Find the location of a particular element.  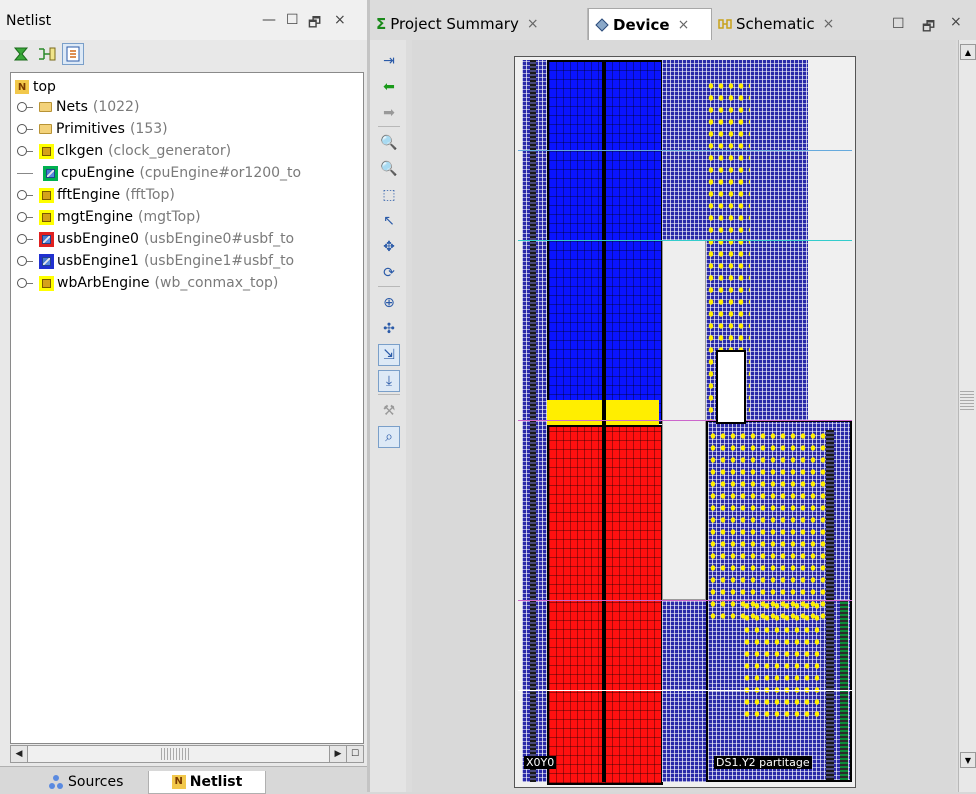

tree-item-primitives: Primitives (153) is located at coordinates (92, 129).